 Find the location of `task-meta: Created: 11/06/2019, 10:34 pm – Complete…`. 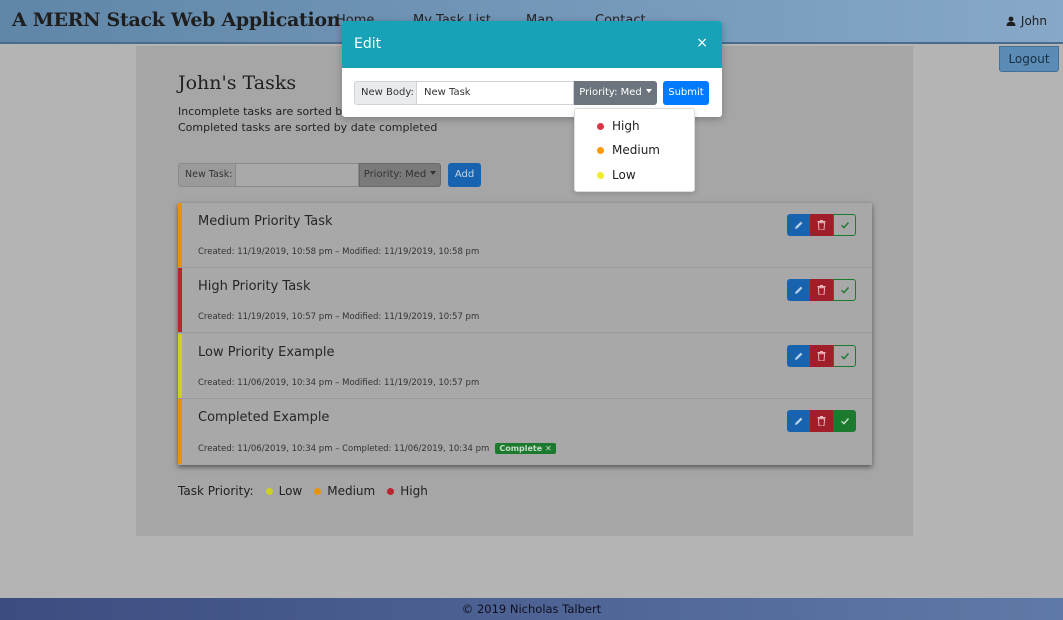

task-meta: Created: 11/06/2019, 10:34 pm – Complete… is located at coordinates (377, 448).